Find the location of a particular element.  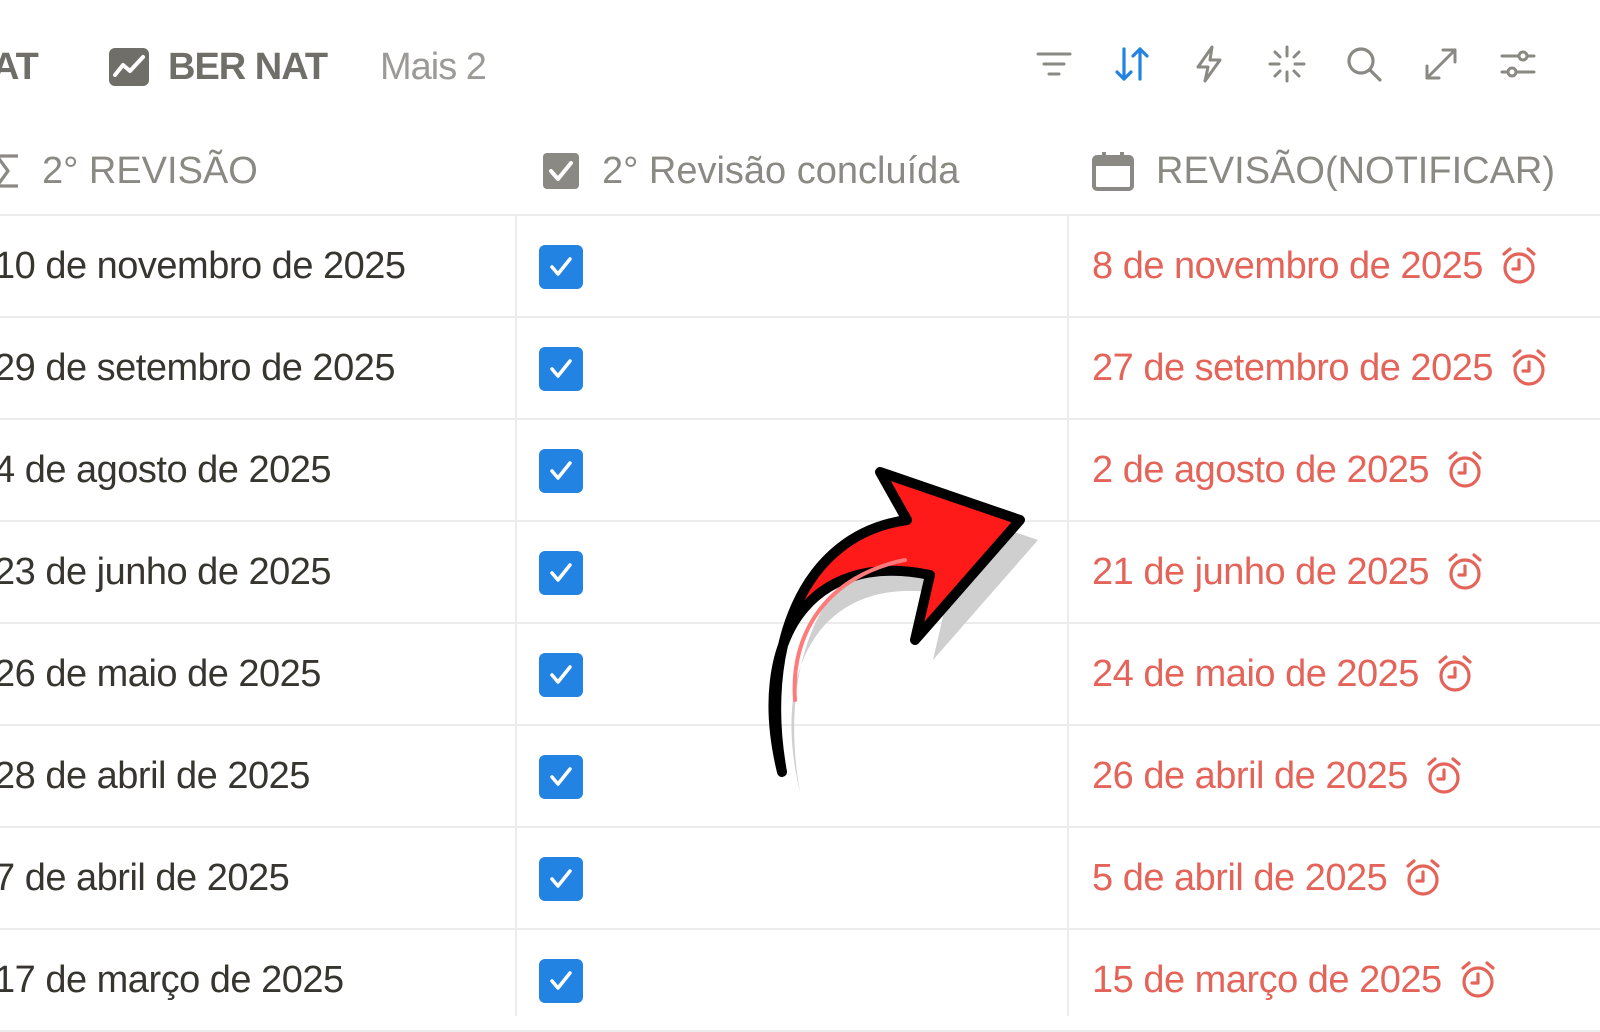

review2-date-cell: 23 de junho de 2025 is located at coordinates (166, 572).